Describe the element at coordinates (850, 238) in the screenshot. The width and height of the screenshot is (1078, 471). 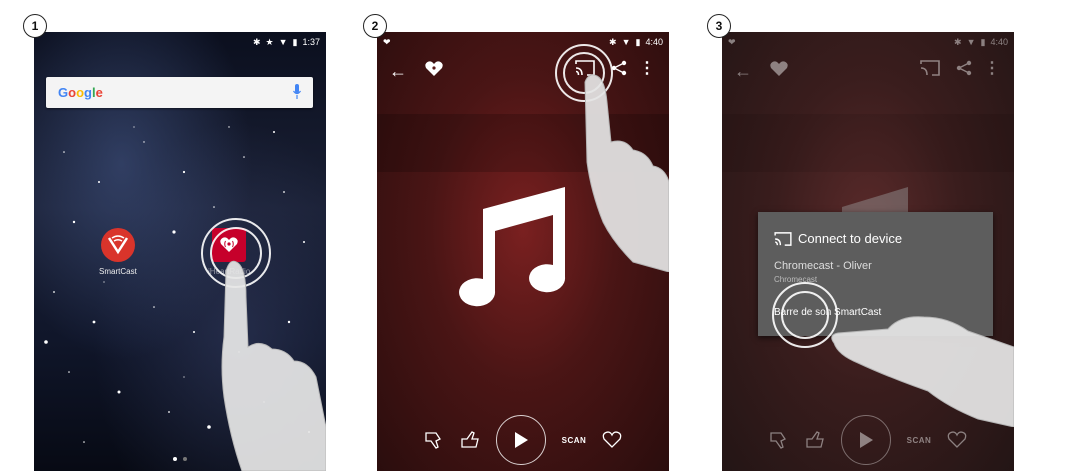
I see `dialog-title: Connect to device` at that location.